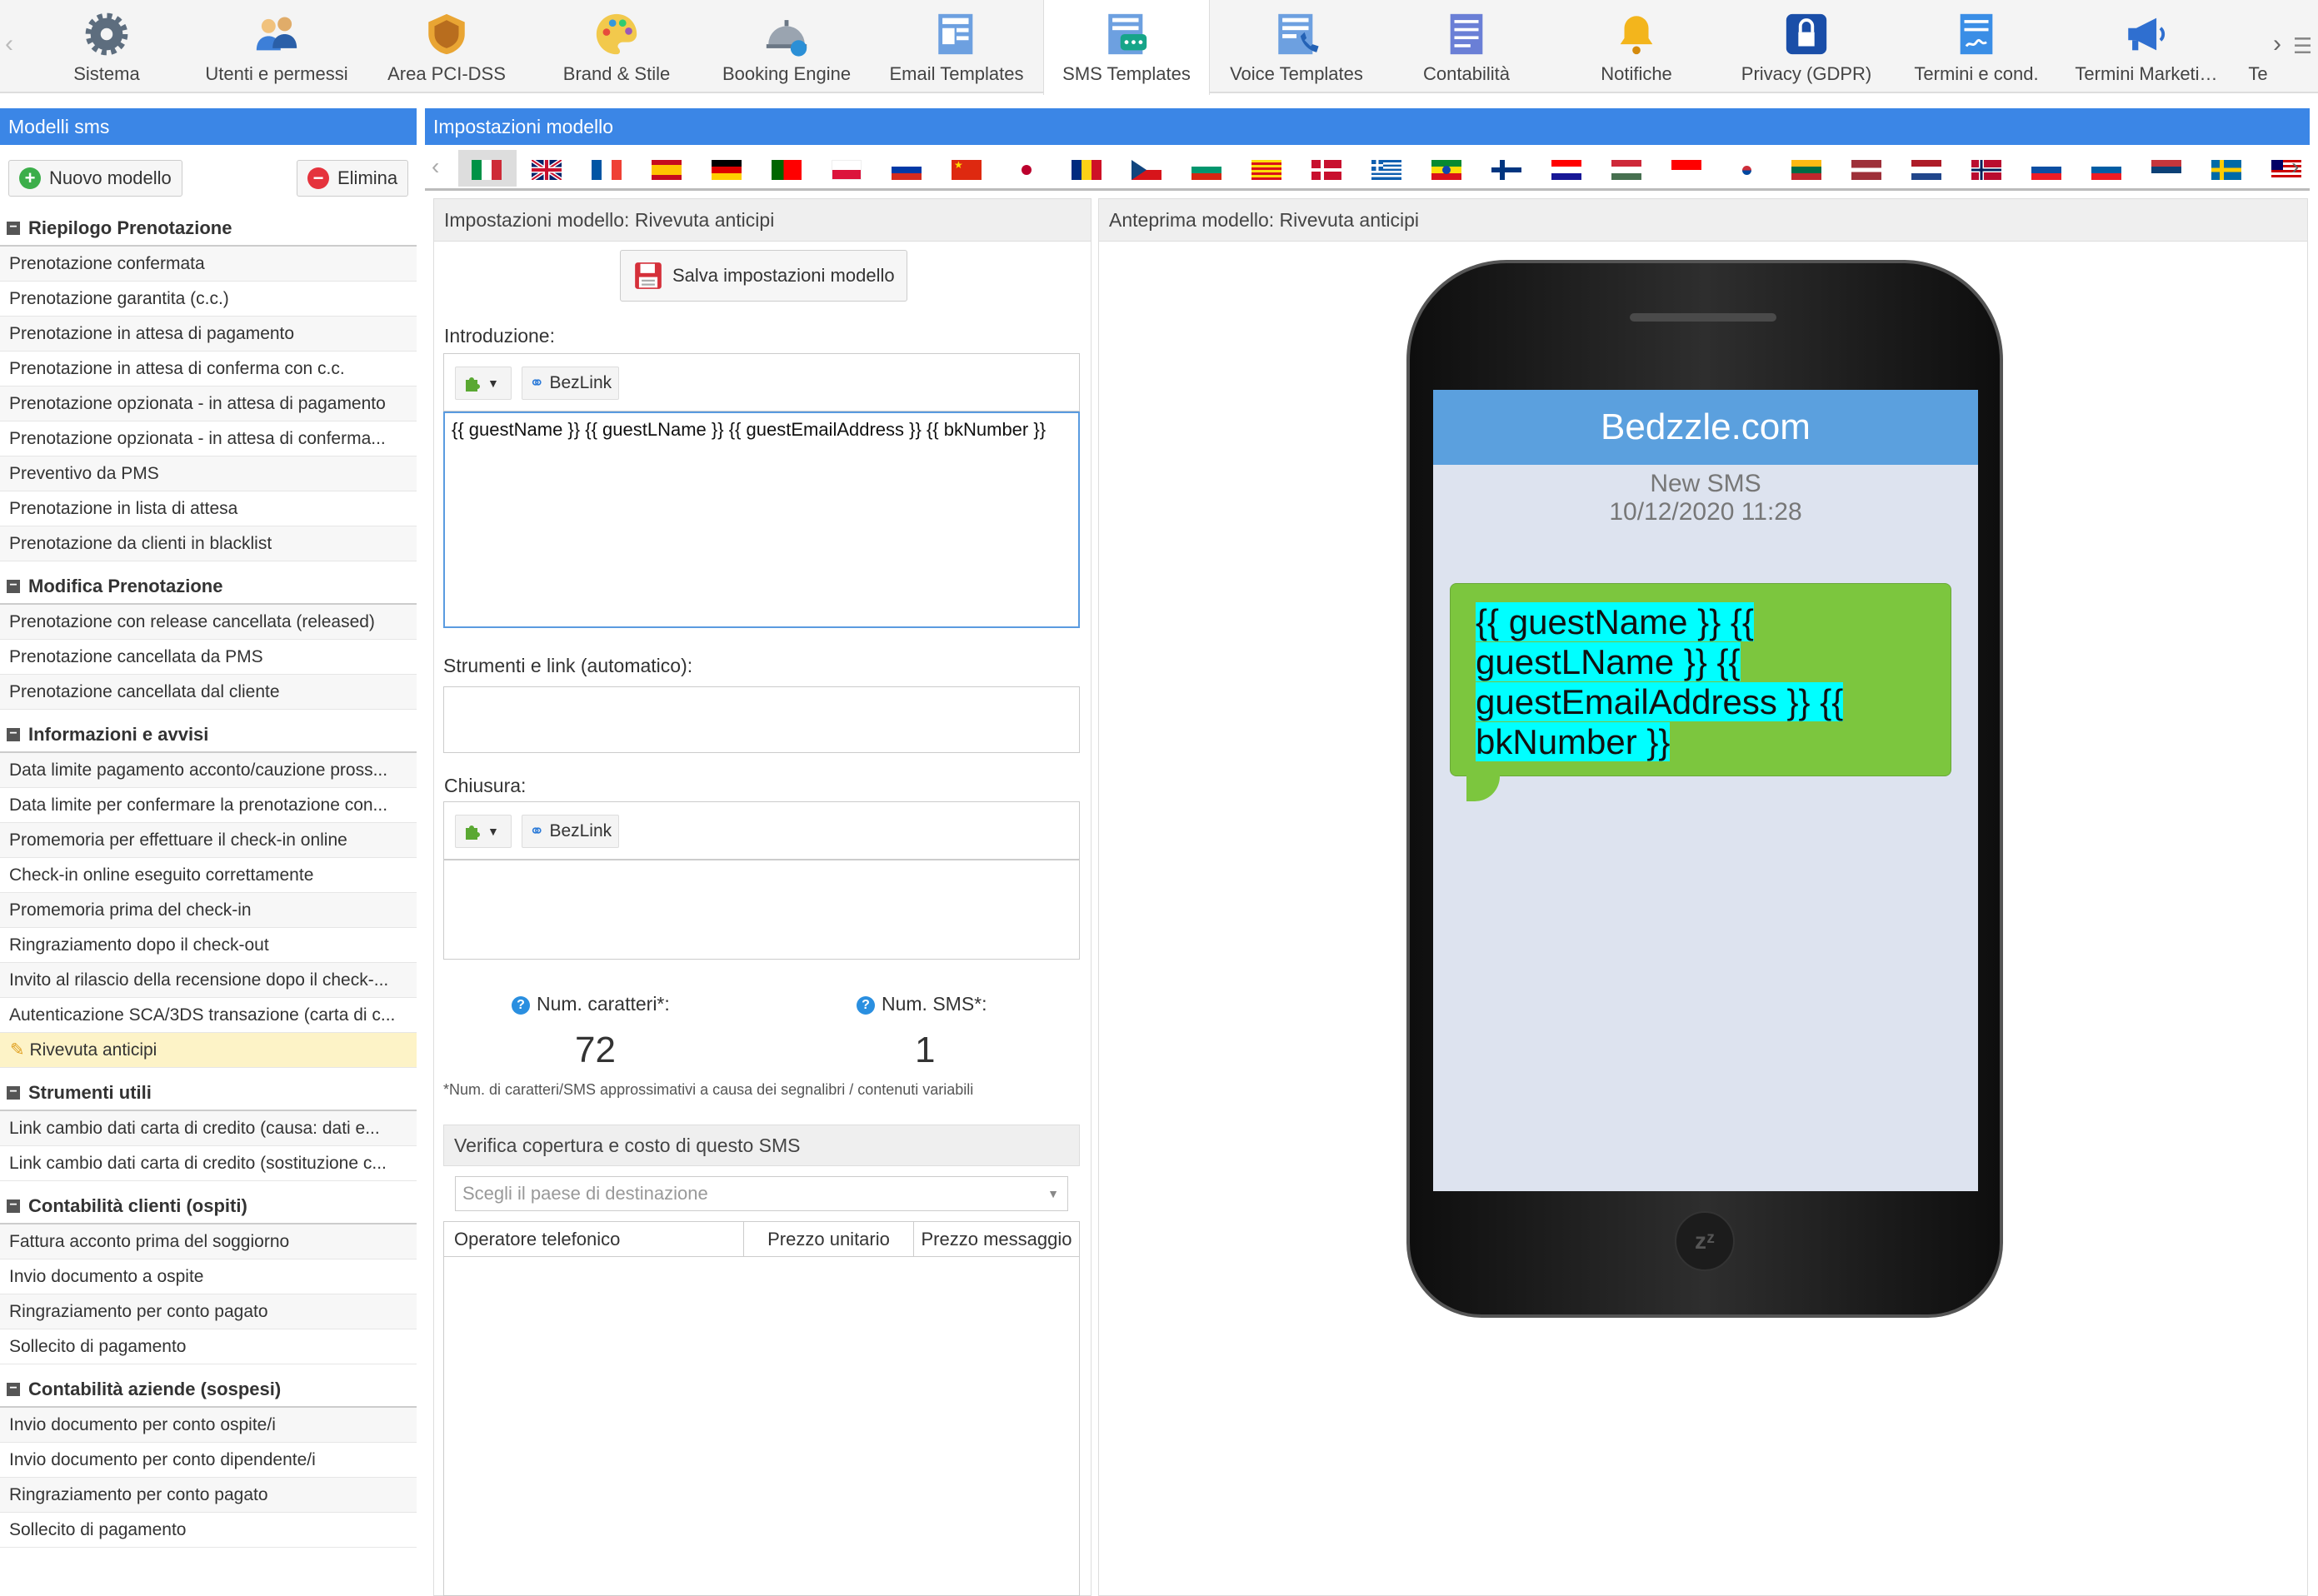 The width and height of the screenshot is (2318, 1596). What do you see at coordinates (484, 831) in the screenshot?
I see `closing-plugin-dropdown: ▼` at bounding box center [484, 831].